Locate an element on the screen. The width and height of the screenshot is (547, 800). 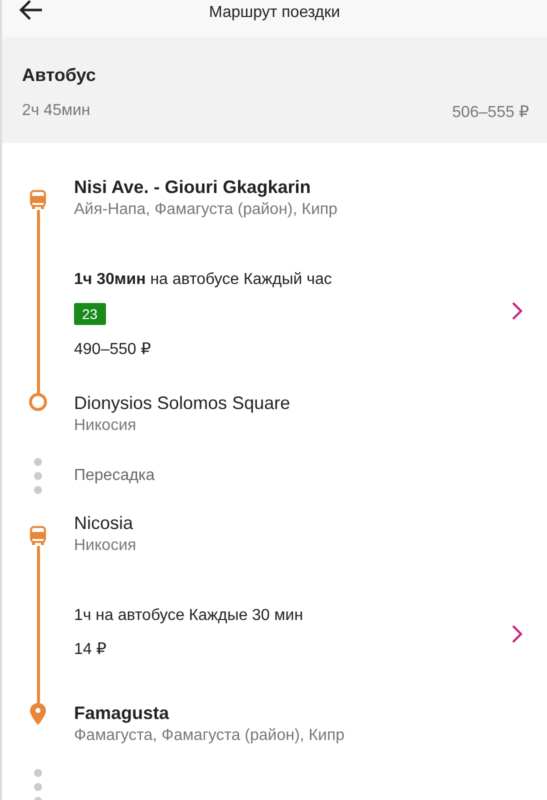
stop-name: Nisi Ave. - Giouri Gkagkarin is located at coordinates (193, 187).